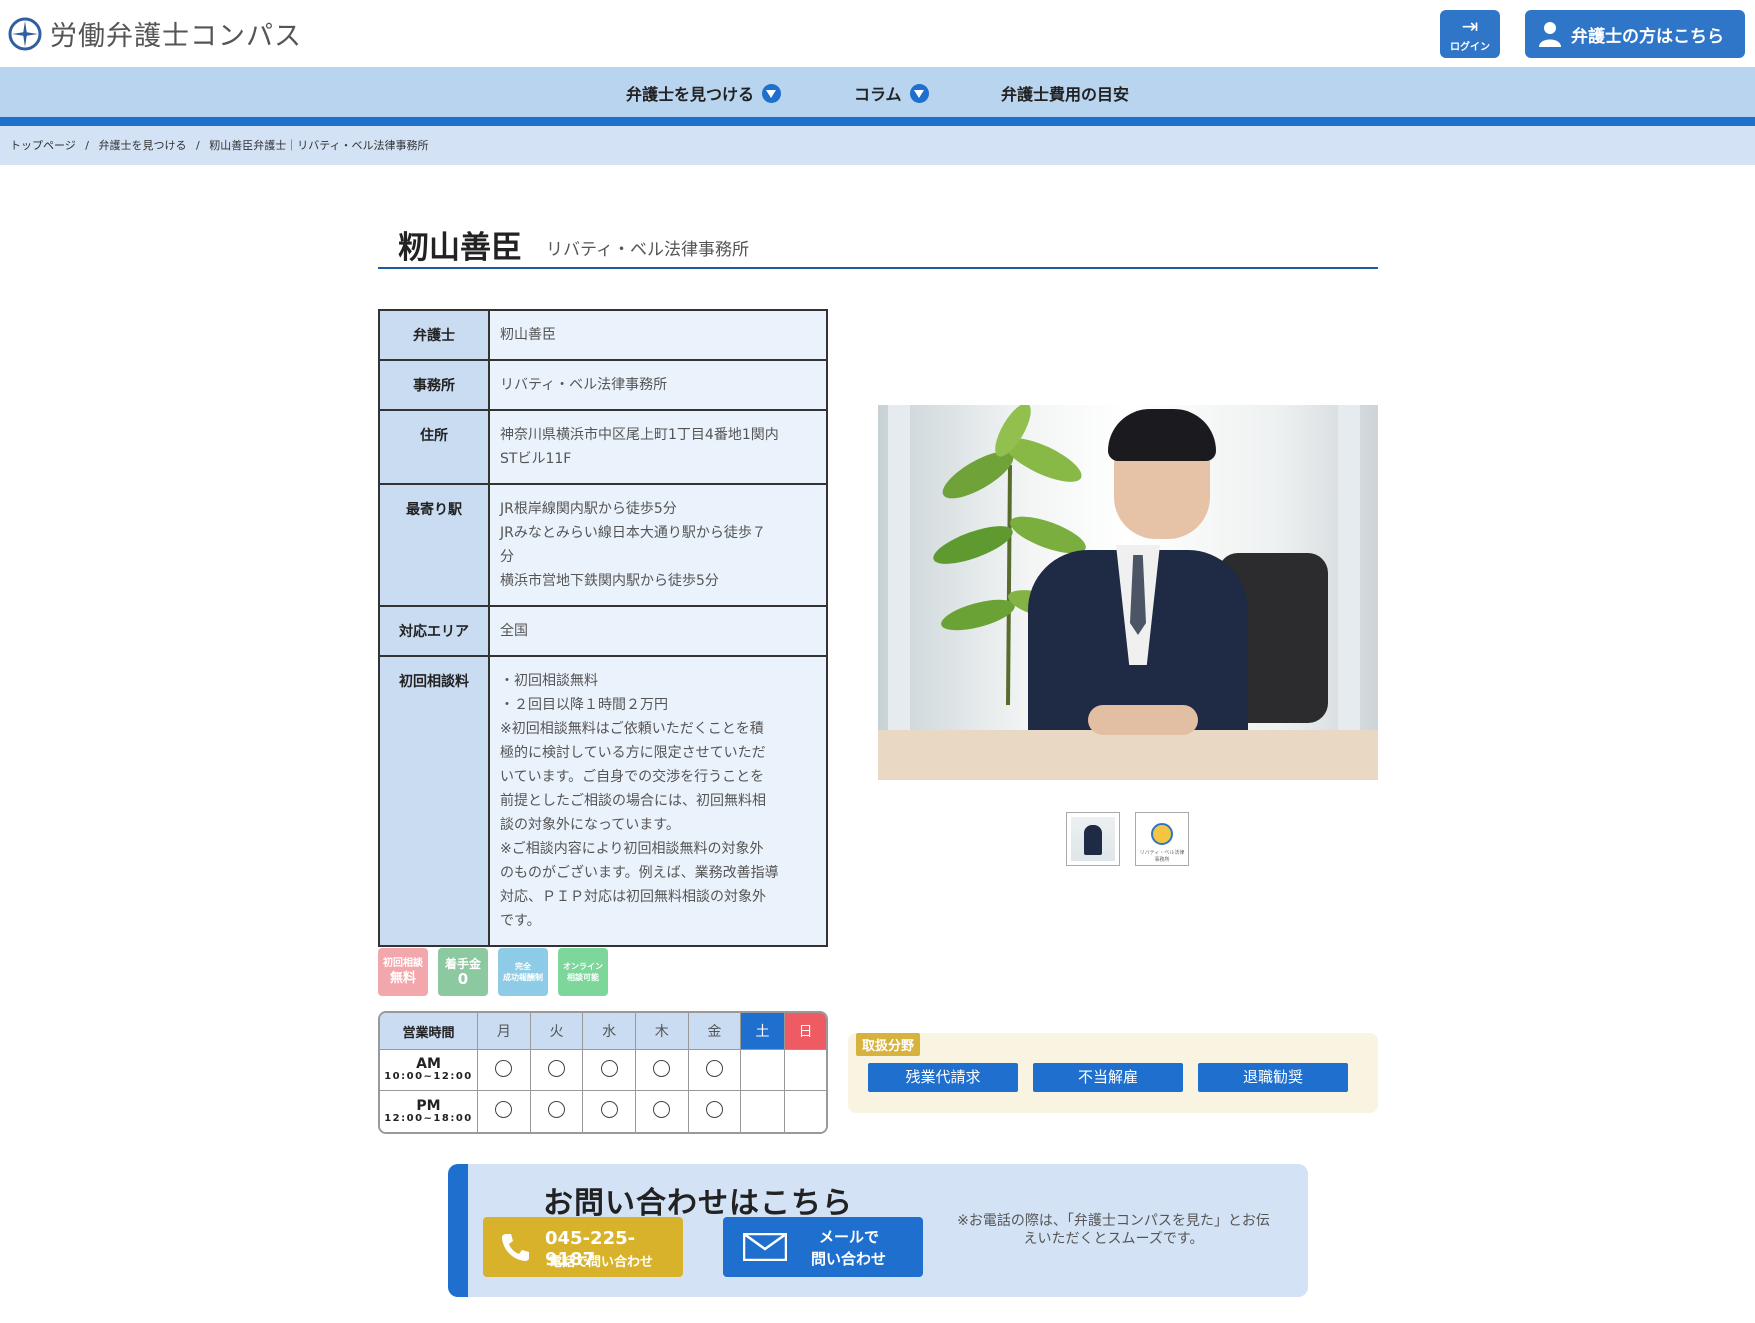  What do you see at coordinates (633, 897) in the screenshot?
I see `fee-line: 対応、ＰＩＰ対応は初回無料相談の対象外` at bounding box center [633, 897].